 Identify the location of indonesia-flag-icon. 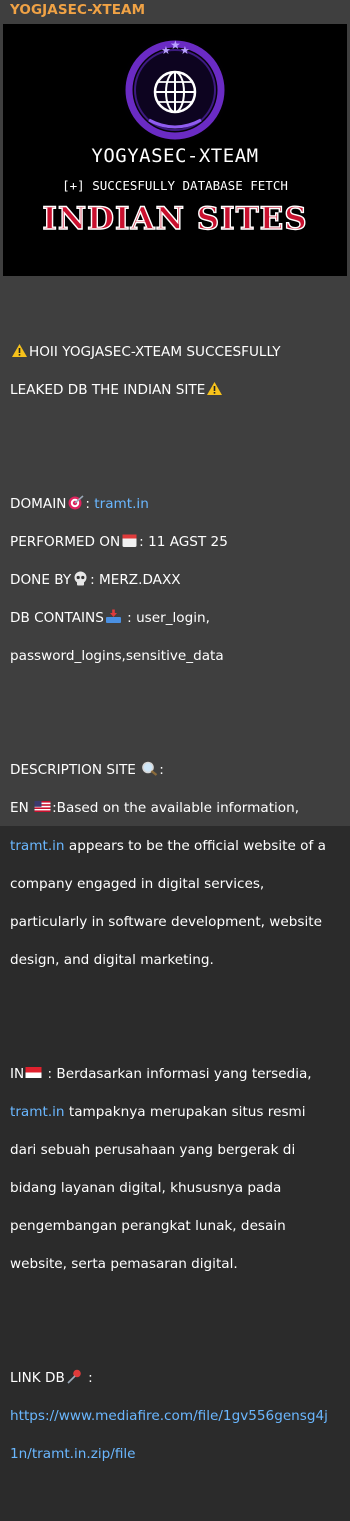
(33, 1072).